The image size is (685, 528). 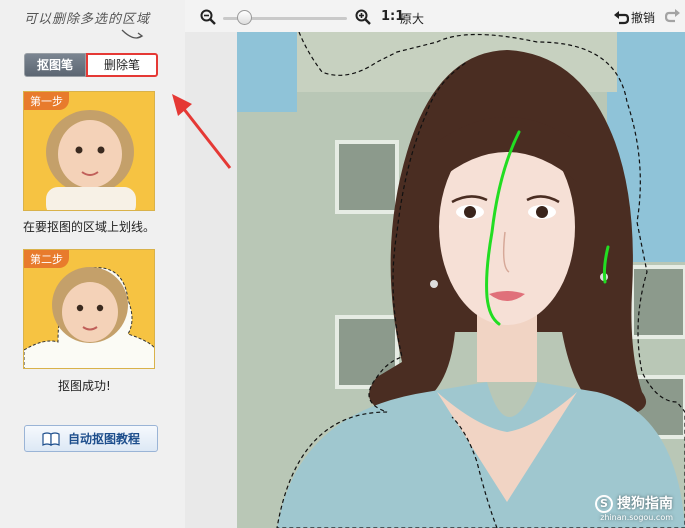 I want to click on watermark: S 搜狗指南 zhinan.sogou.com, so click(x=634, y=507).